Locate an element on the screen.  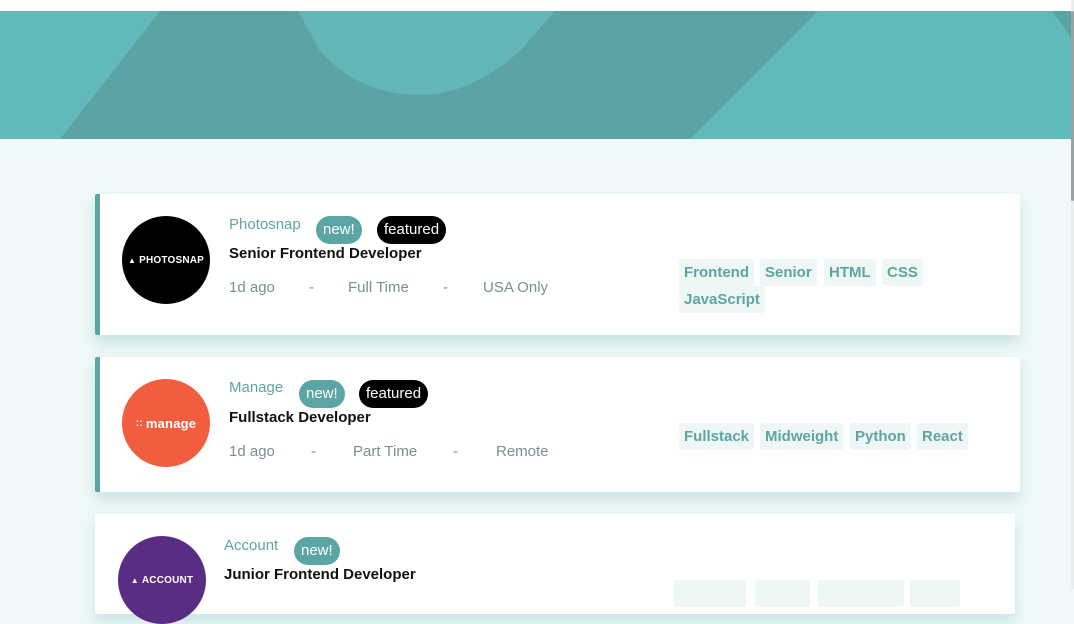
job-location: USA Only is located at coordinates (516, 287).